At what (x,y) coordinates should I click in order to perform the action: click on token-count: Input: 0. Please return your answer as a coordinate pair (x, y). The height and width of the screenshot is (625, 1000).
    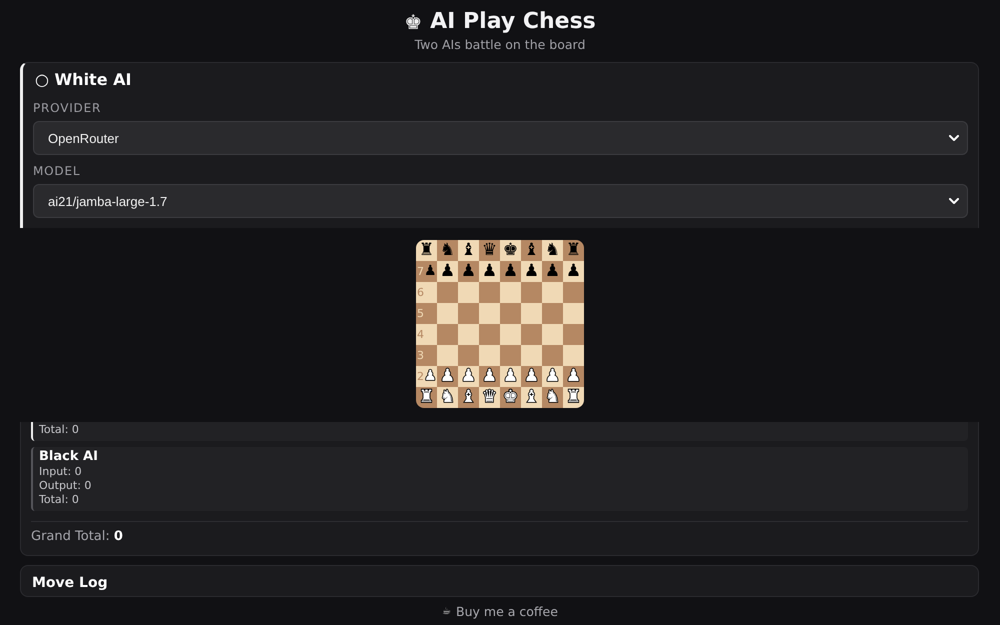
    Looking at the image, I should click on (60, 472).